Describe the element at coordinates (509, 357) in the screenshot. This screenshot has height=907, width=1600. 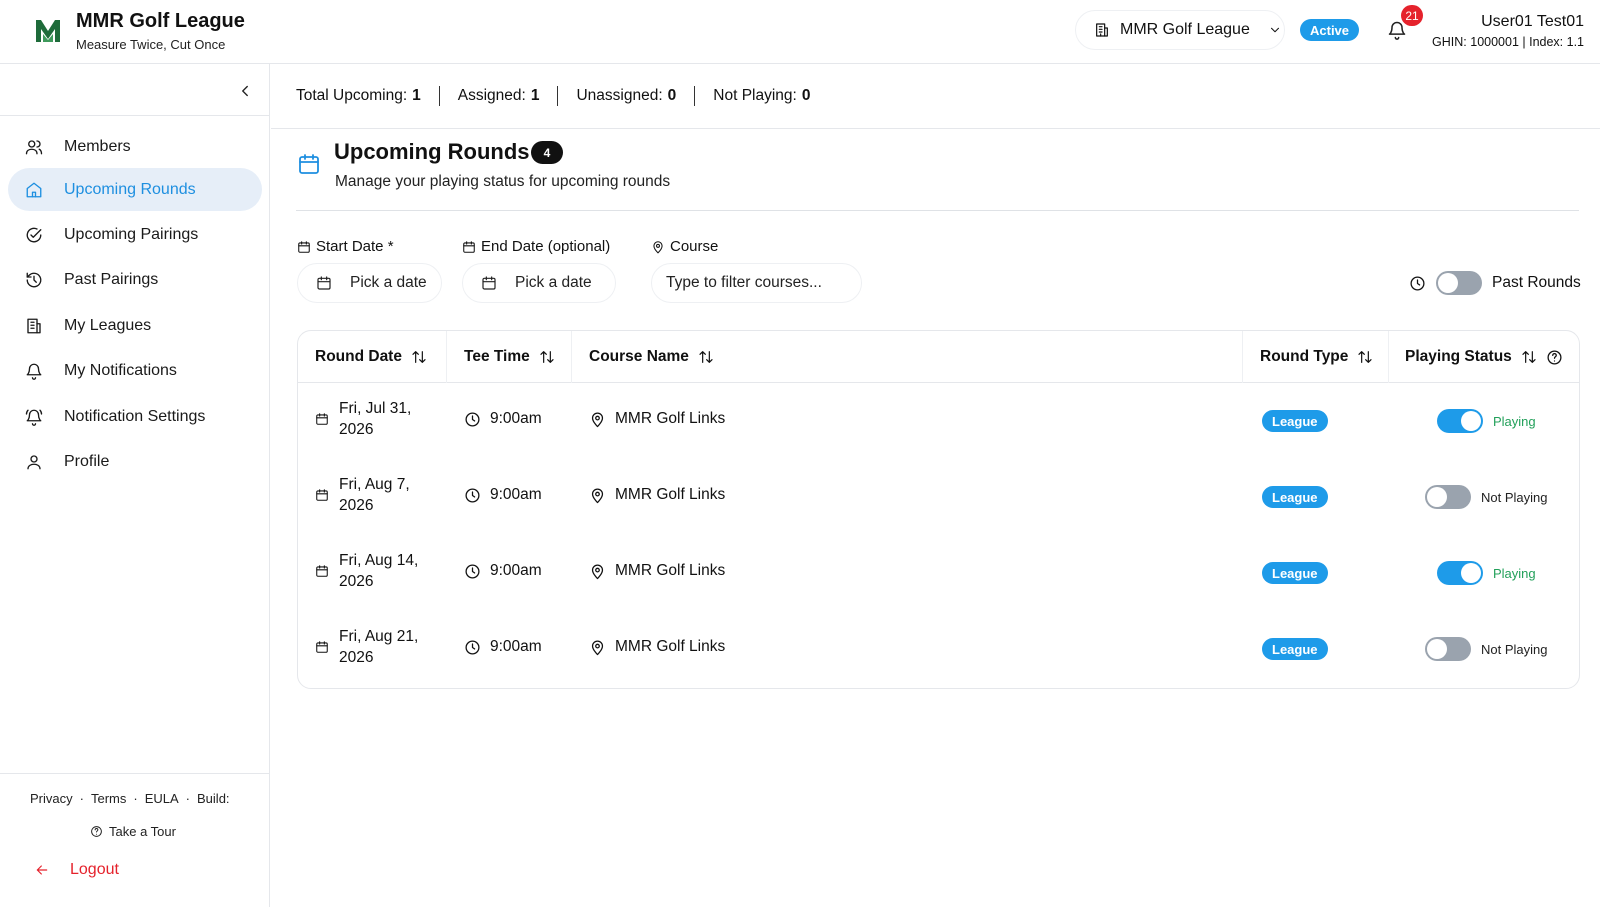
I see `column-header-tee-time: Tee Time` at that location.